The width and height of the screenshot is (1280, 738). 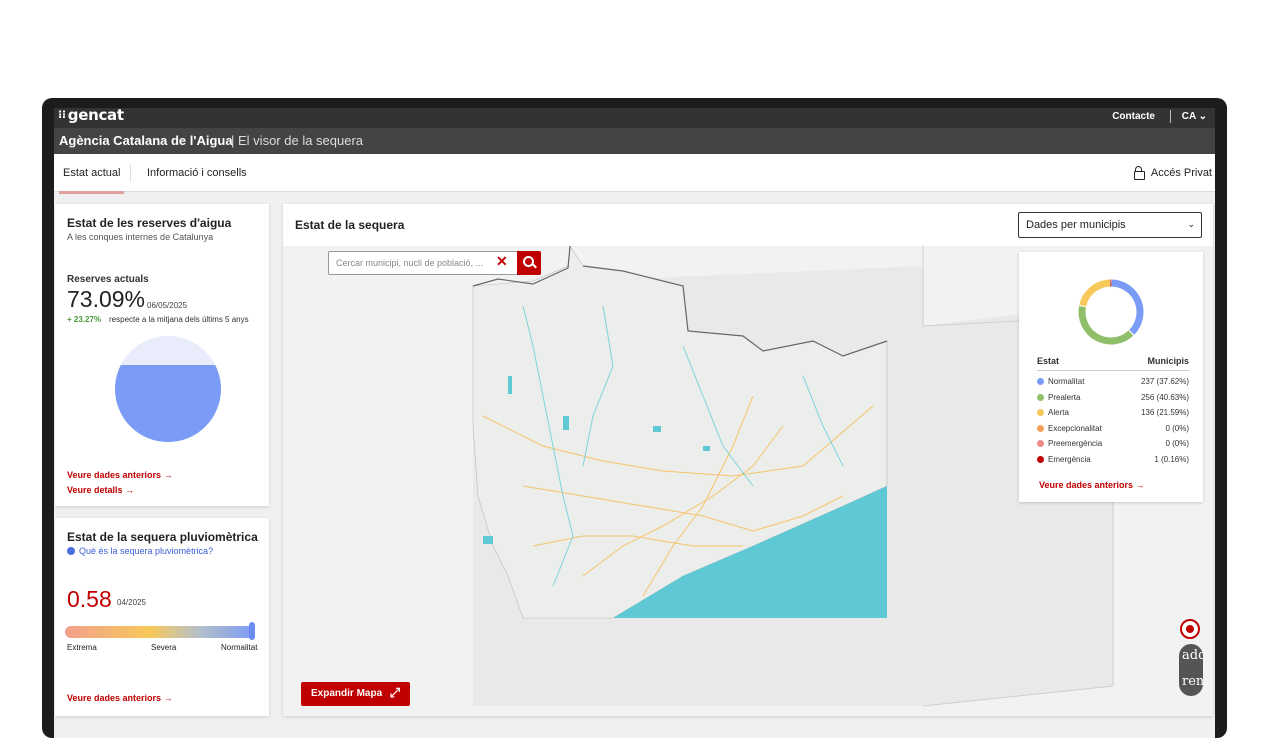 I want to click on legend-name: Preemergència, so click(x=1075, y=443).